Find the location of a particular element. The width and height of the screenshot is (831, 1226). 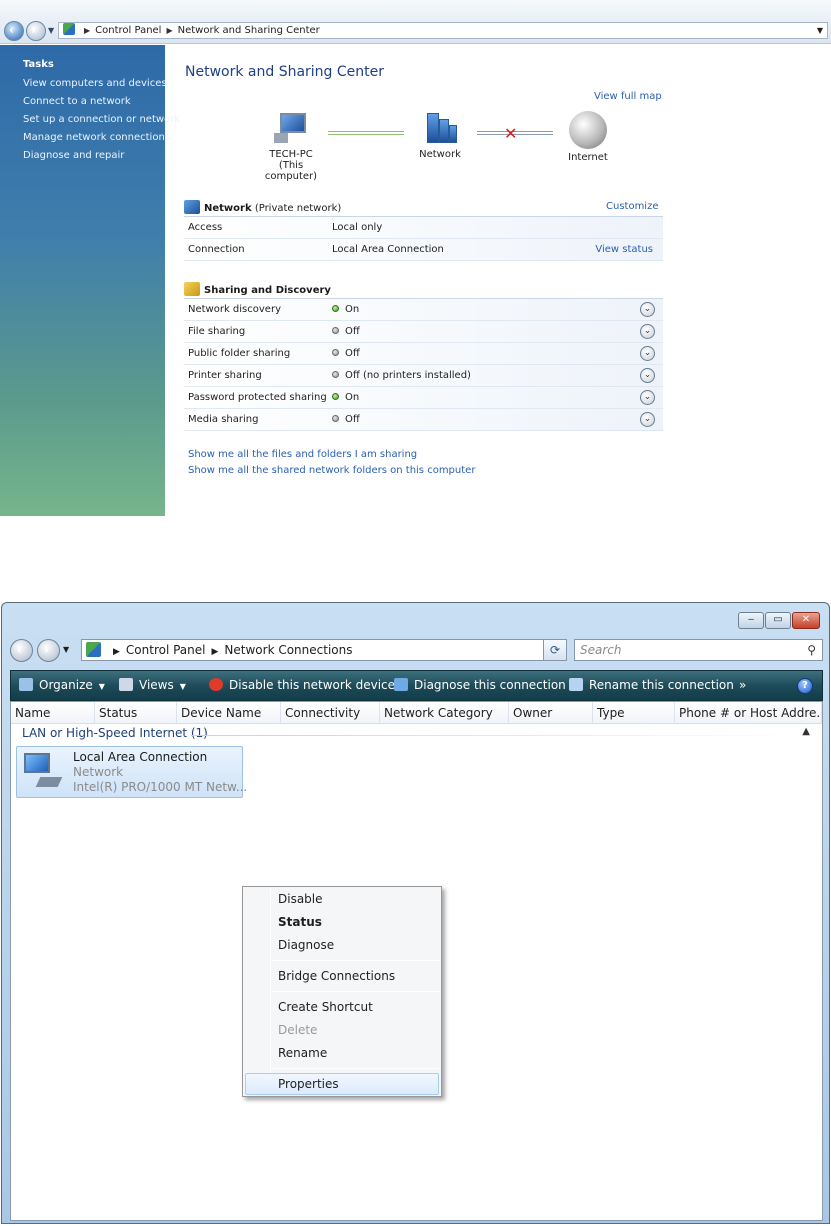

column-device-name: Device Name is located at coordinates (229, 713).